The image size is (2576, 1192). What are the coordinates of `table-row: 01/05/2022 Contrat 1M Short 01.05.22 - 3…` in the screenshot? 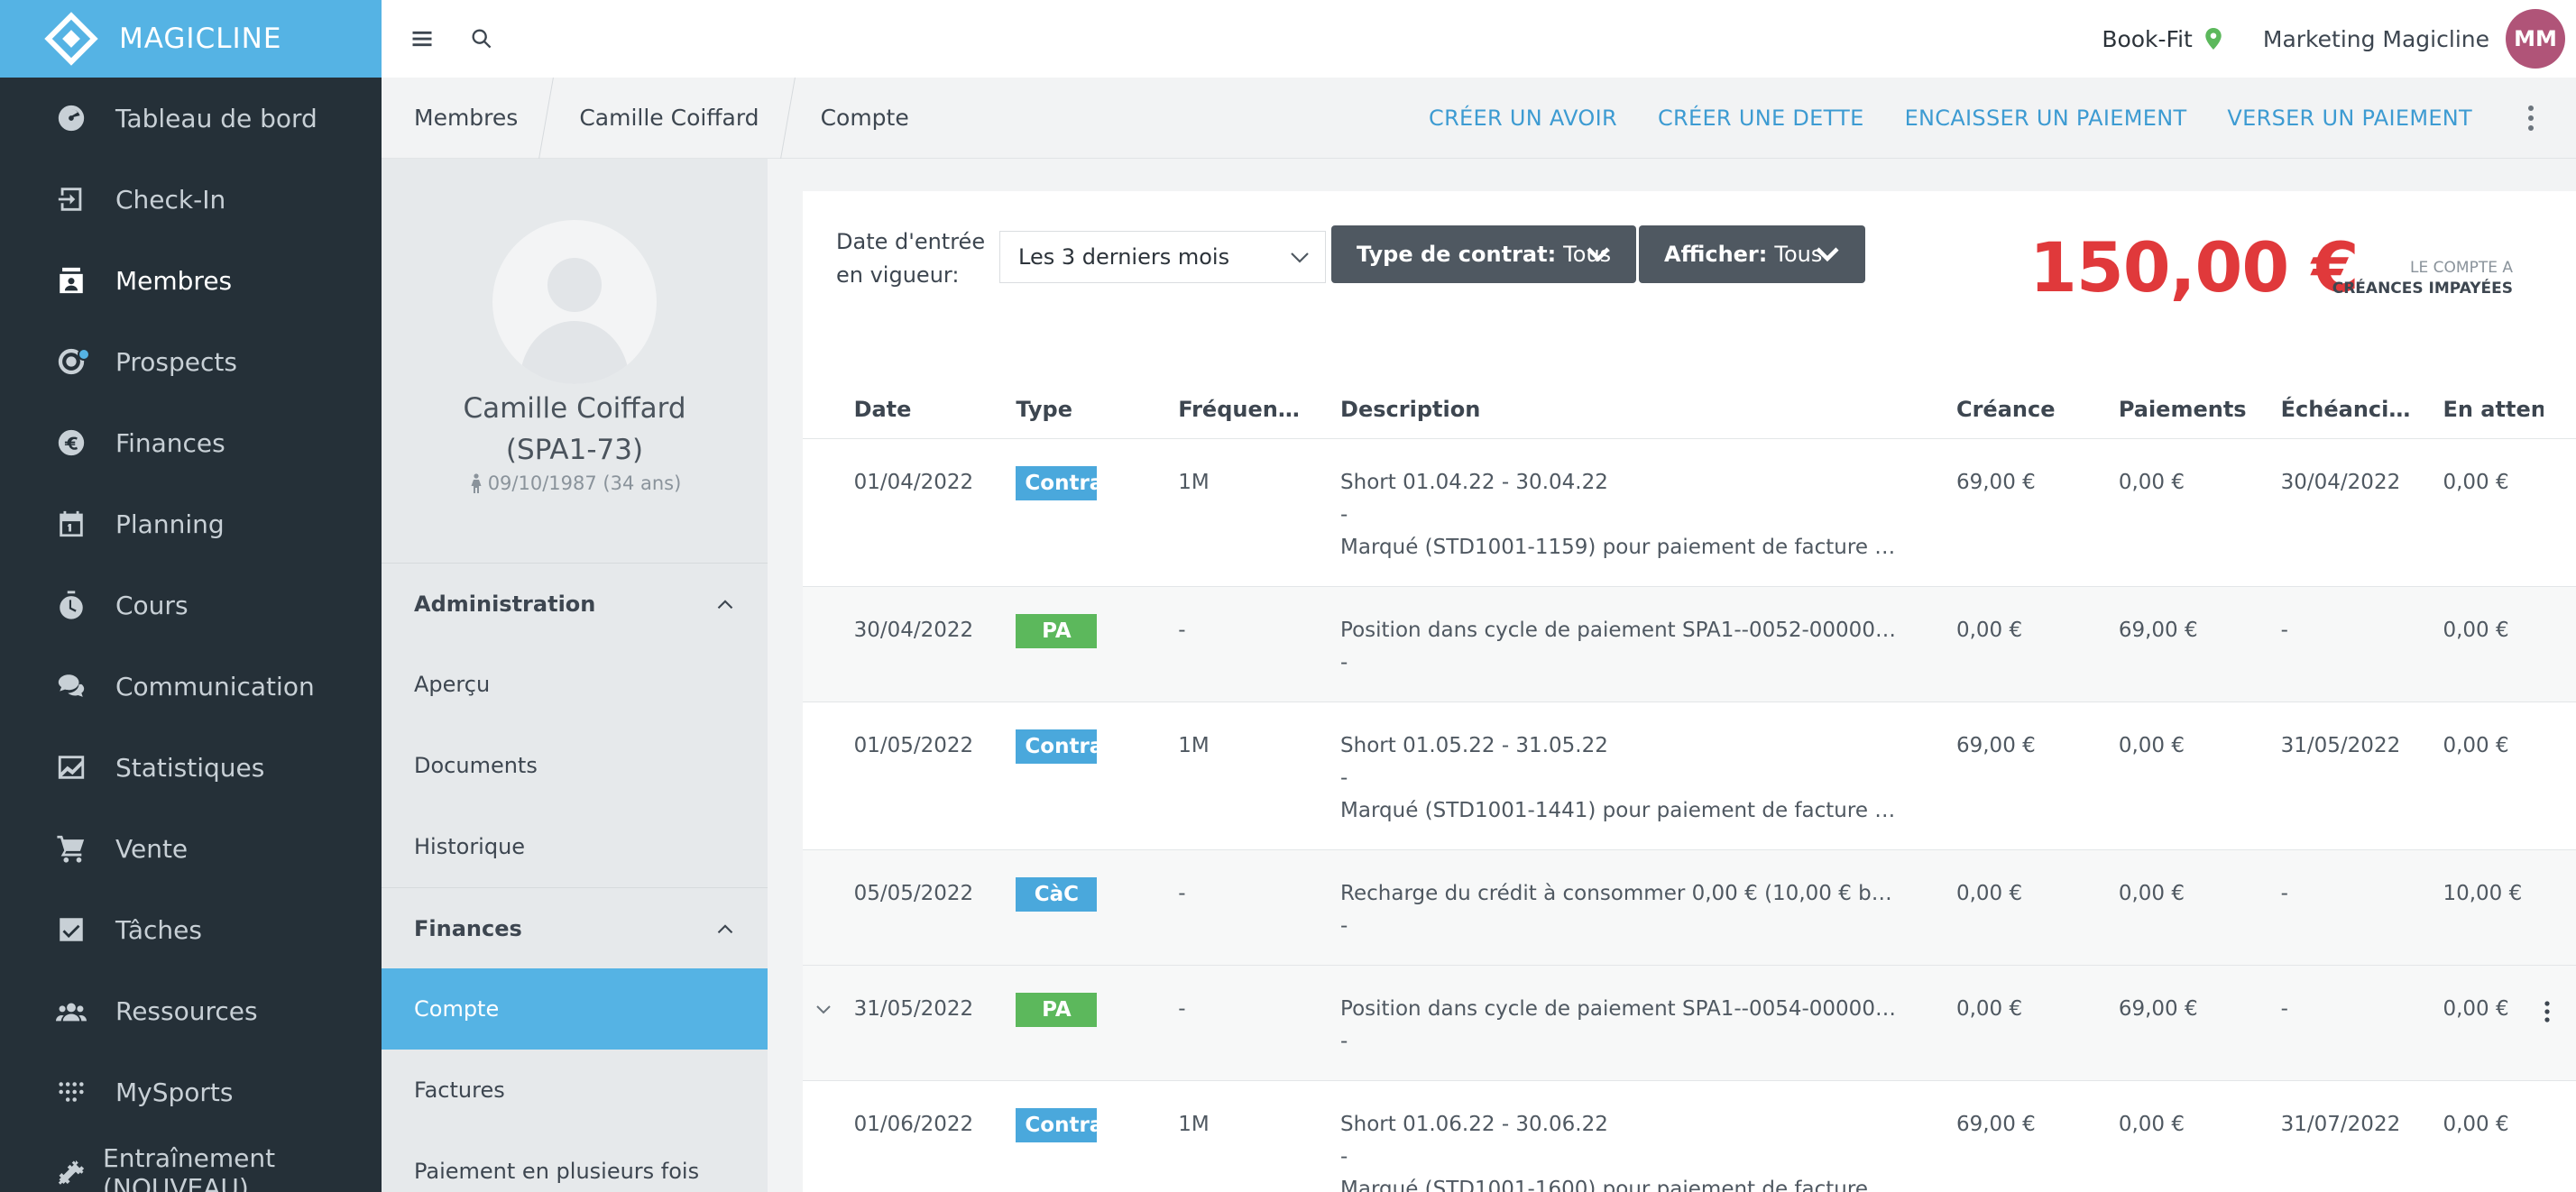 It's located at (1690, 775).